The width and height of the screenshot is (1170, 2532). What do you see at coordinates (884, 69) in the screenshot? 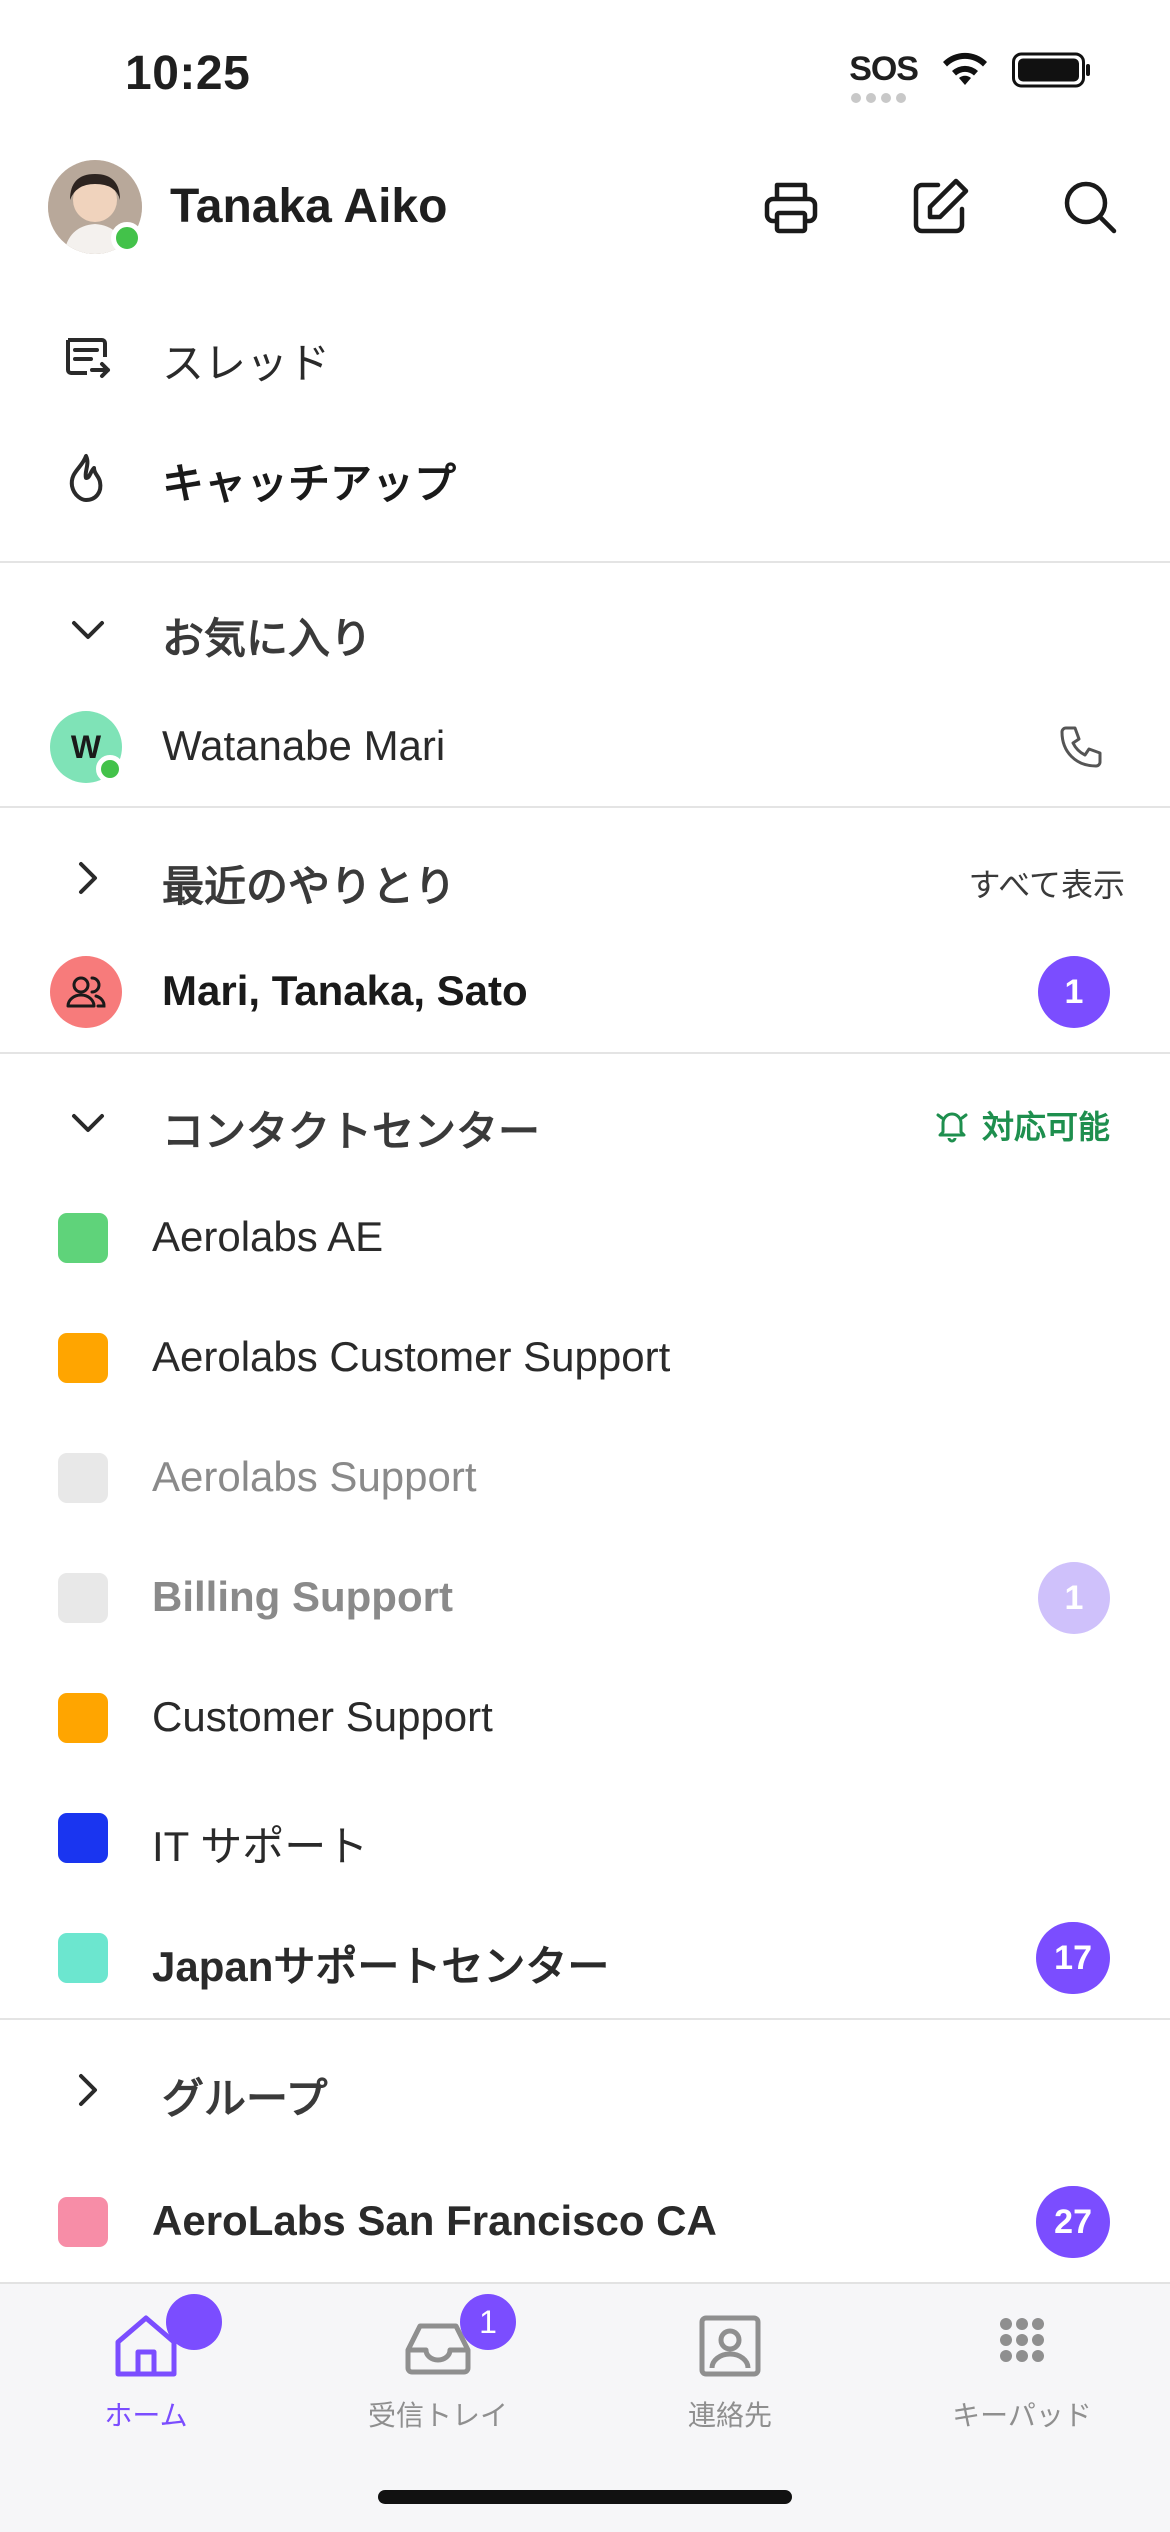
I see `sos-label: SOS` at bounding box center [884, 69].